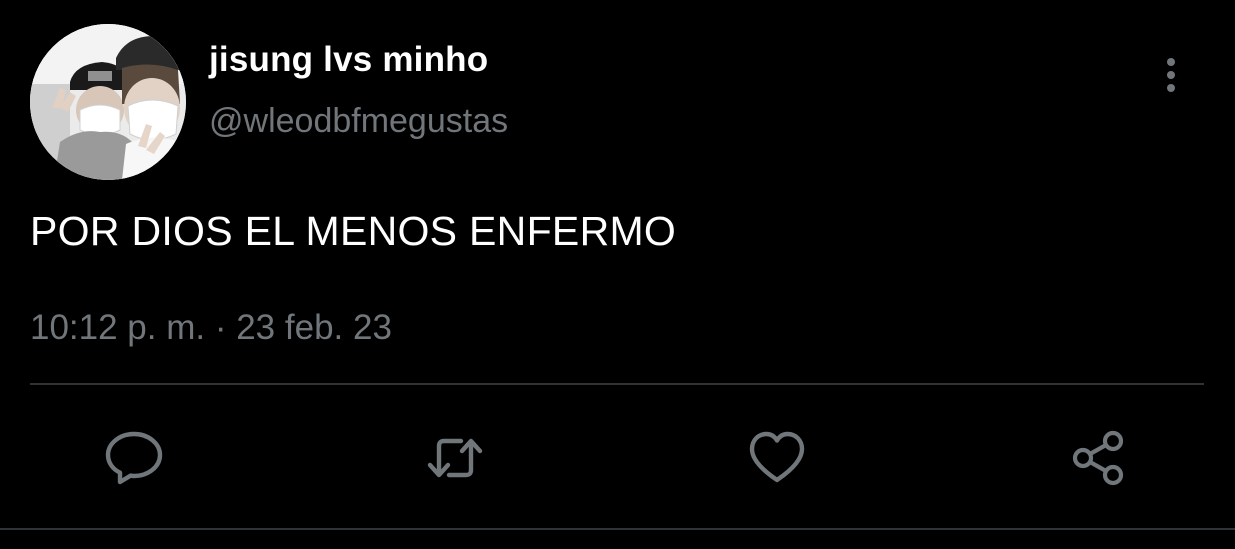  What do you see at coordinates (358, 121) in the screenshot?
I see `username-handle: @wleodbfmegustas` at bounding box center [358, 121].